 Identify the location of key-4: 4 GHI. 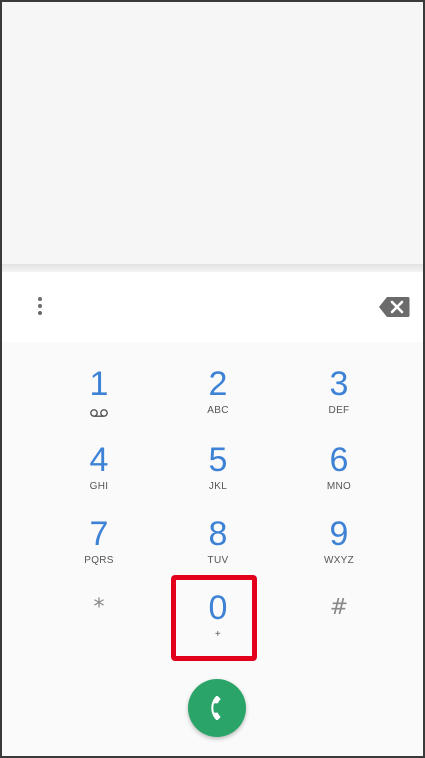
(99, 478).